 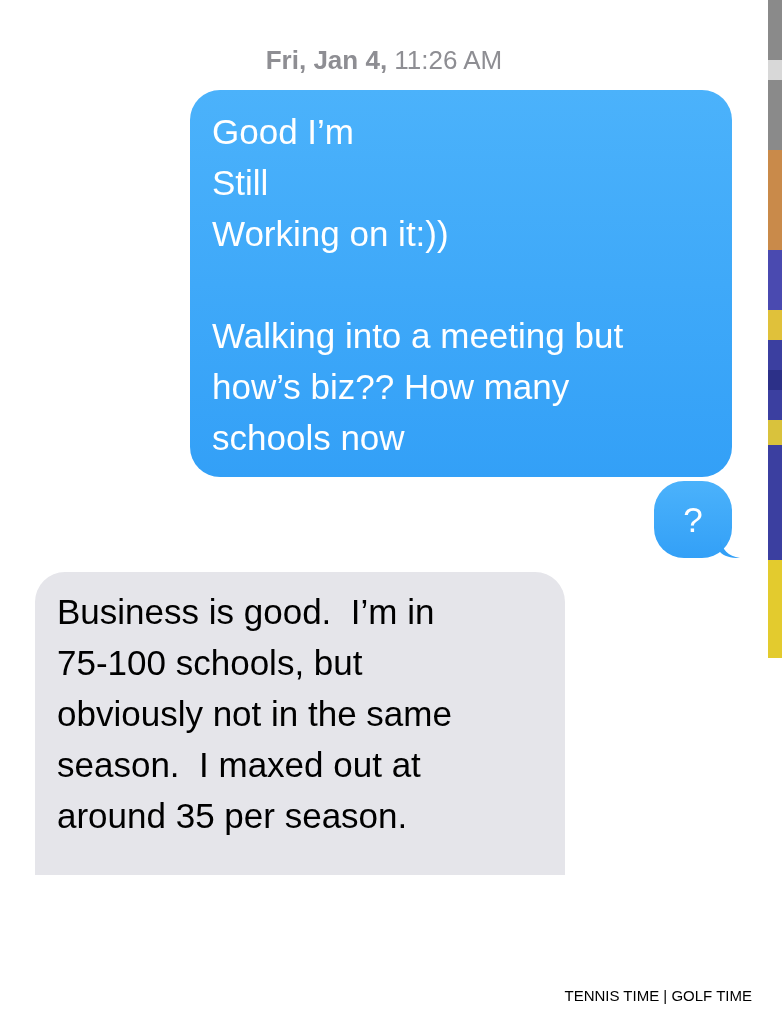 What do you see at coordinates (384, 60) in the screenshot?
I see `message-timestamp: Fri, Jan 4, 11:26 AM` at bounding box center [384, 60].